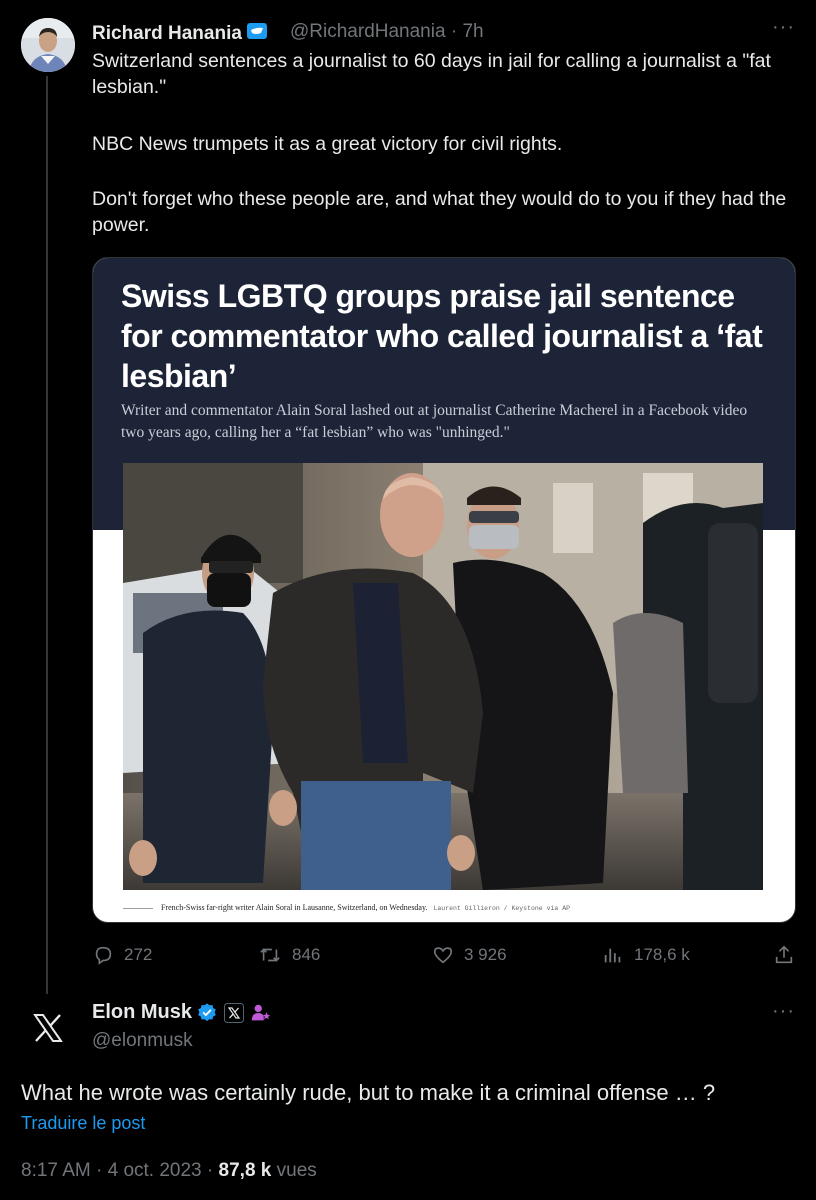 The width and height of the screenshot is (816, 1200). I want to click on reply-author-name-text: Elon Musk, so click(142, 1012).